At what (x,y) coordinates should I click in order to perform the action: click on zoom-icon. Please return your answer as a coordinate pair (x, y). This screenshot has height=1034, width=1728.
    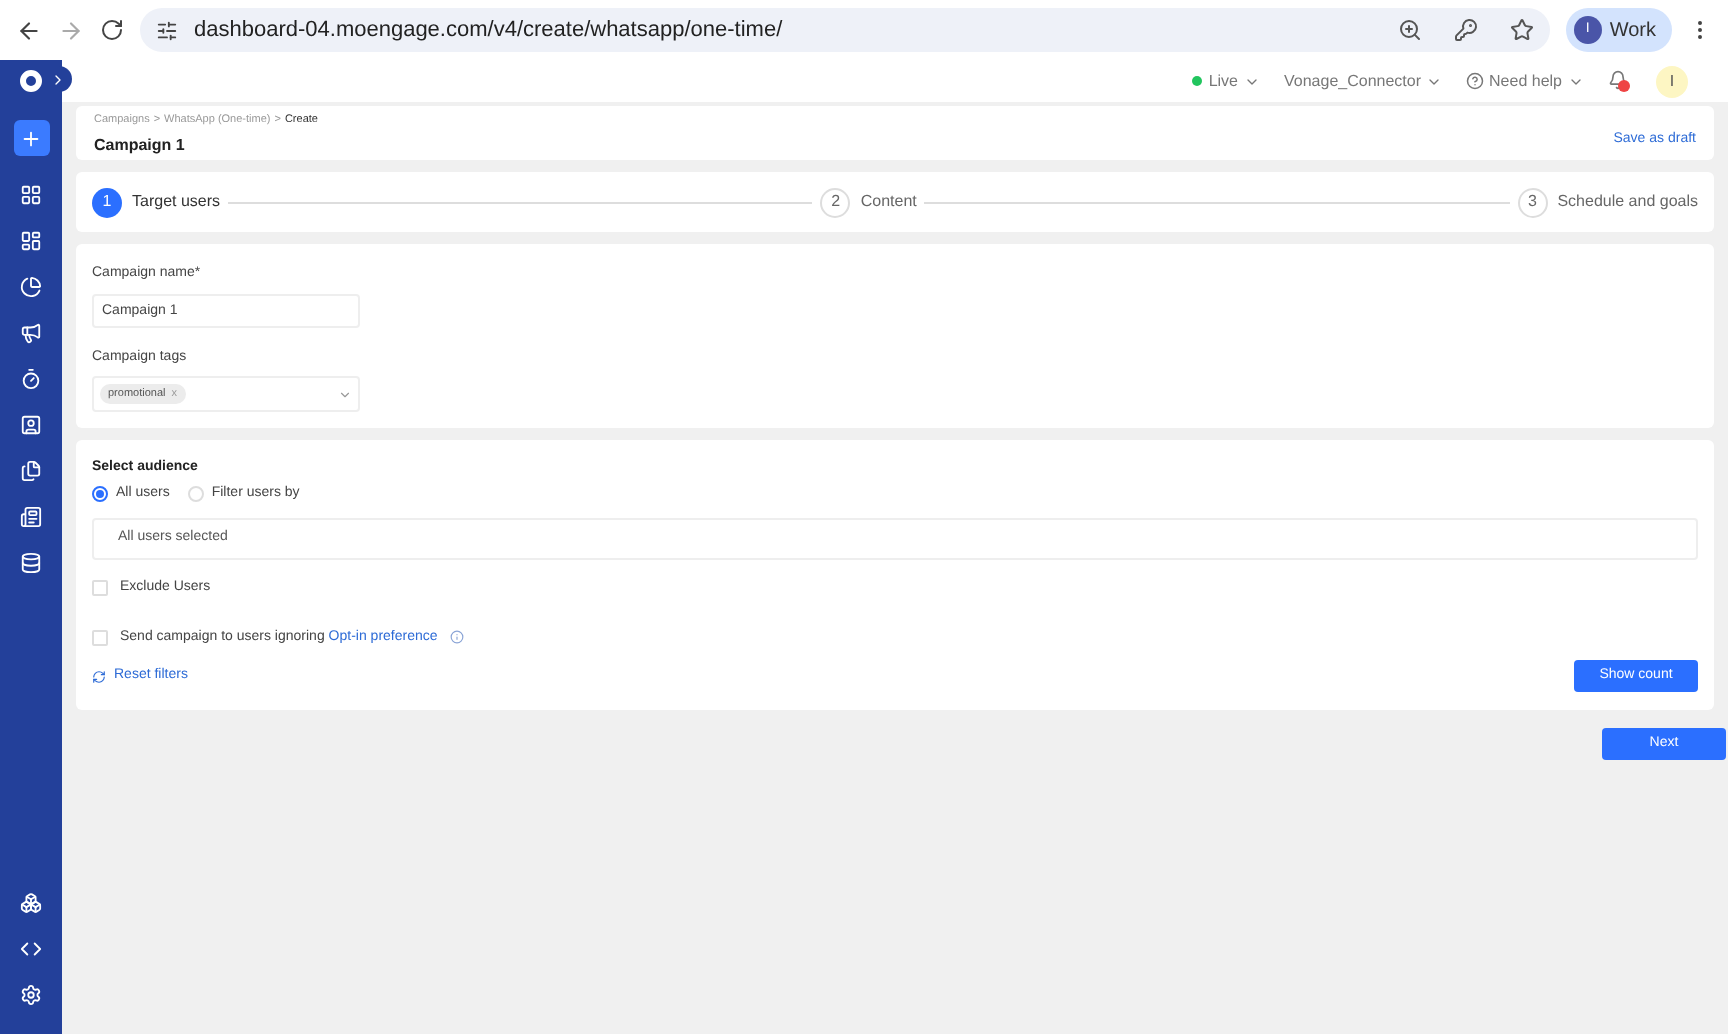
    Looking at the image, I should click on (1409, 30).